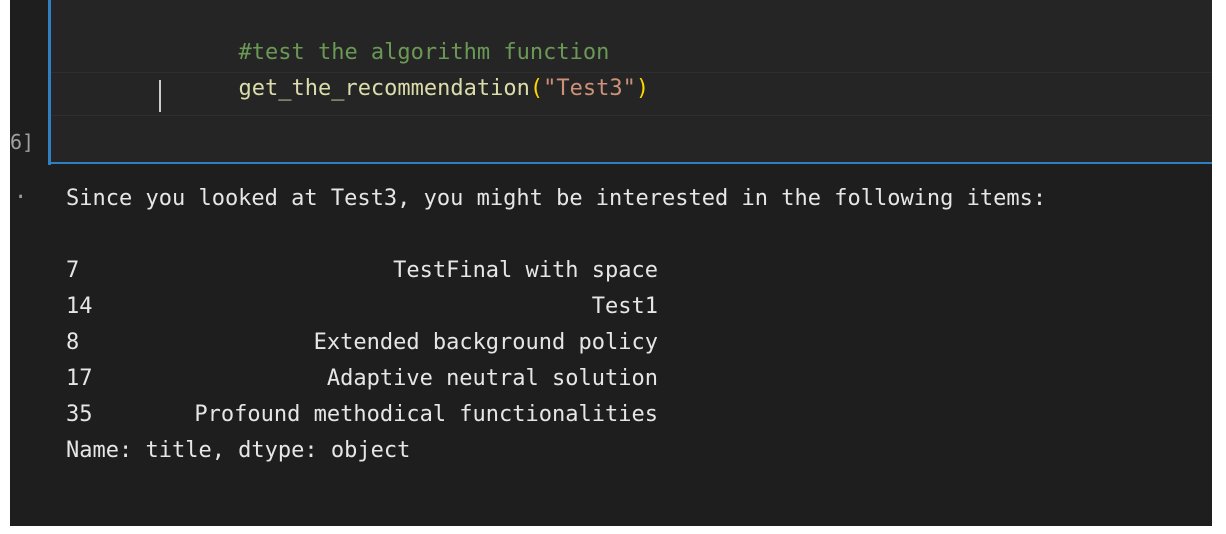  I want to click on row-index: 8, so click(73, 342).